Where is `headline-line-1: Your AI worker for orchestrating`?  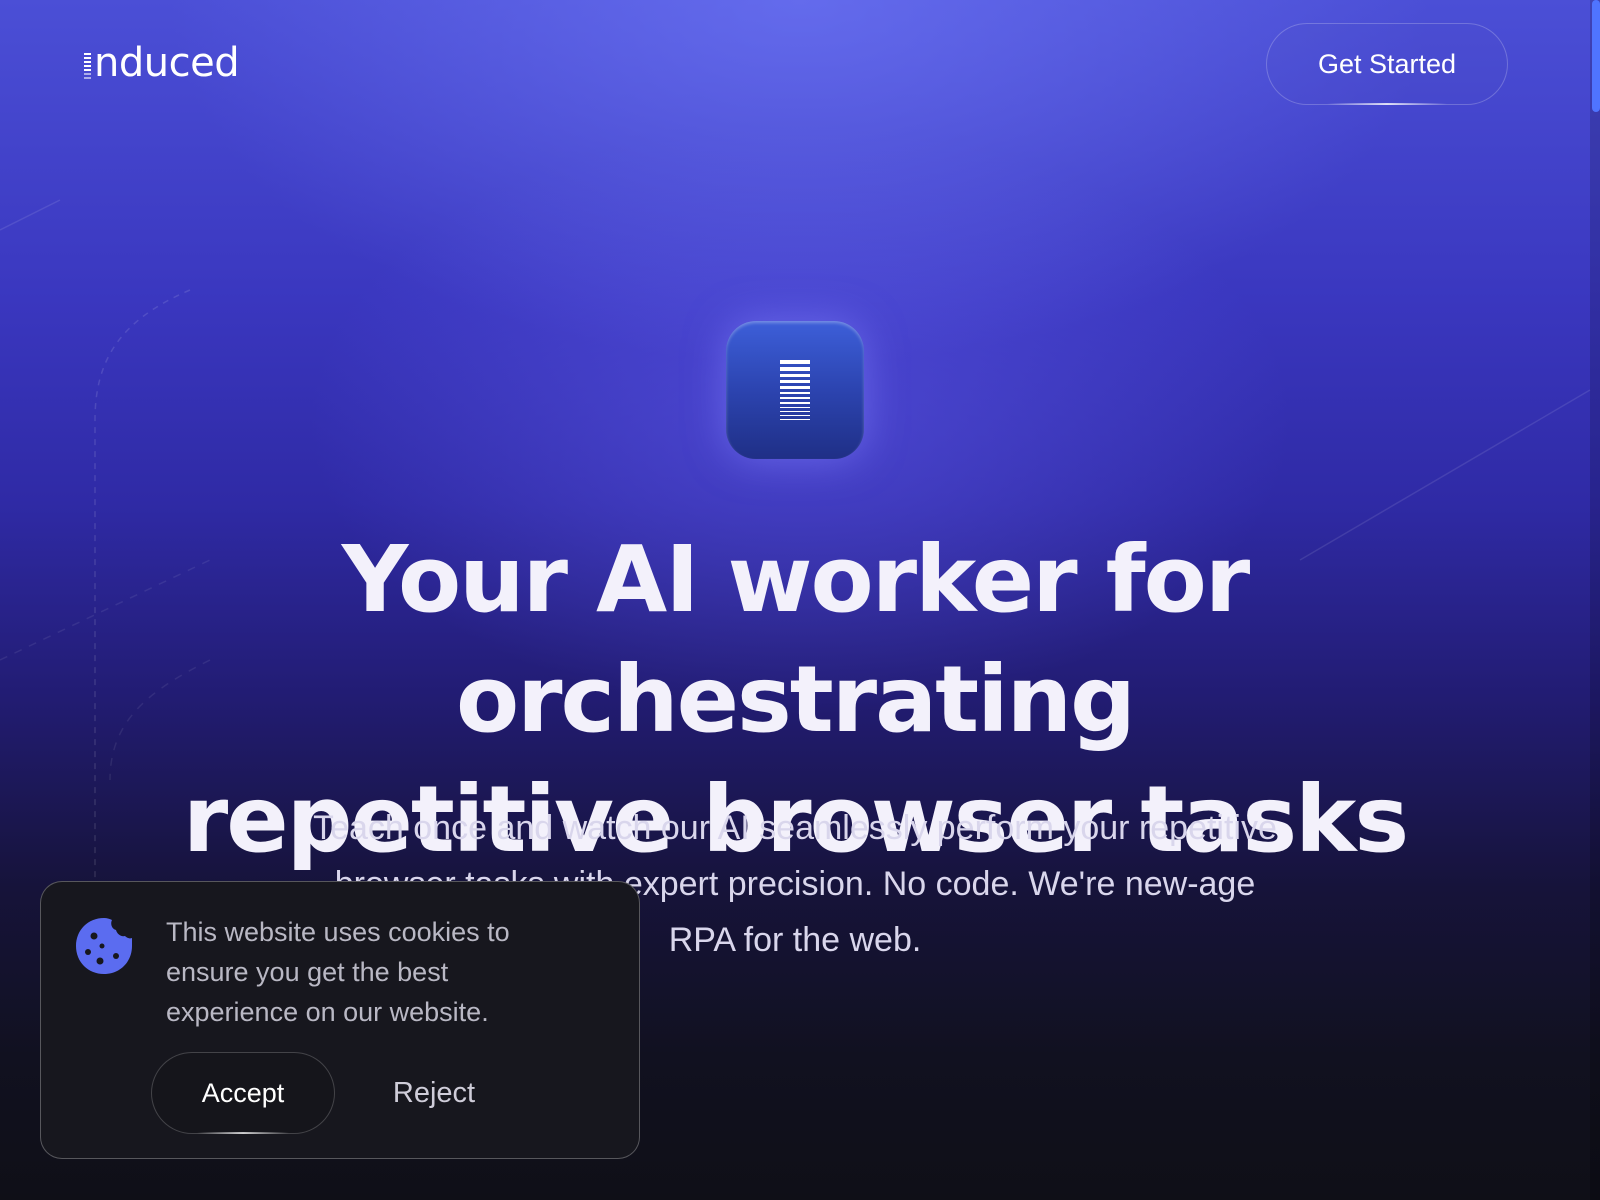 headline-line-1: Your AI worker for orchestrating is located at coordinates (795, 639).